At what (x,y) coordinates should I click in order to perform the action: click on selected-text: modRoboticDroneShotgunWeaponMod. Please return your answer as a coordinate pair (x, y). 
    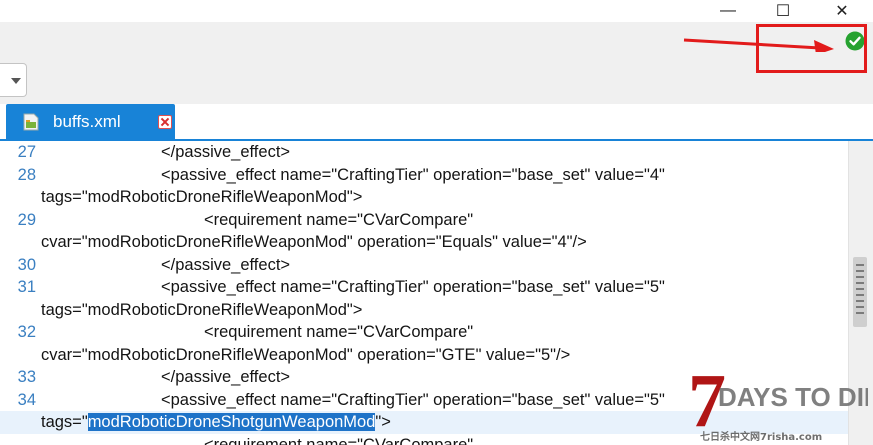
    Looking at the image, I should click on (231, 422).